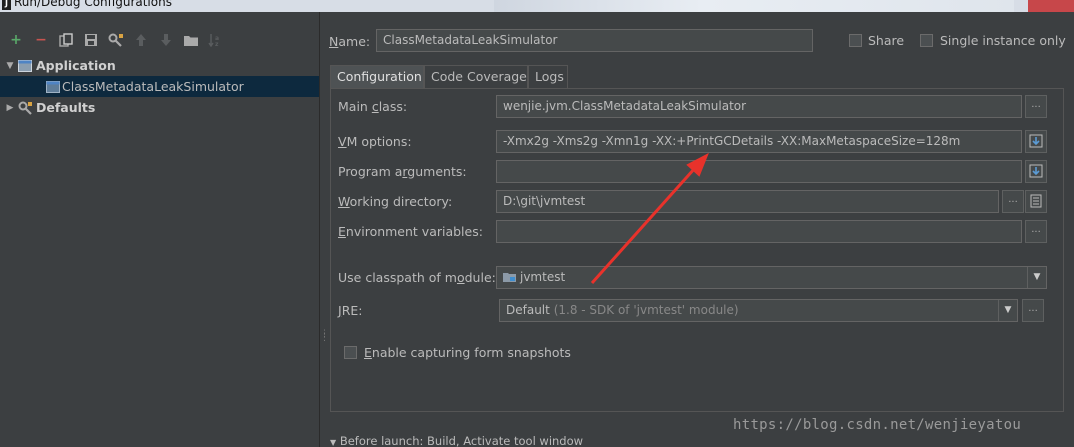 The width and height of the screenshot is (1074, 447). I want to click on env-vars-field, so click(759, 231).